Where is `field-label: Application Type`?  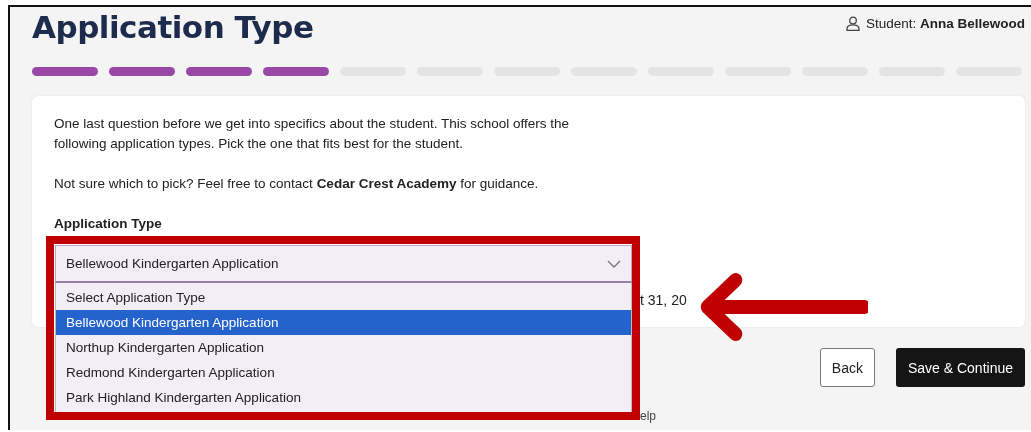
field-label: Application Type is located at coordinates (108, 224).